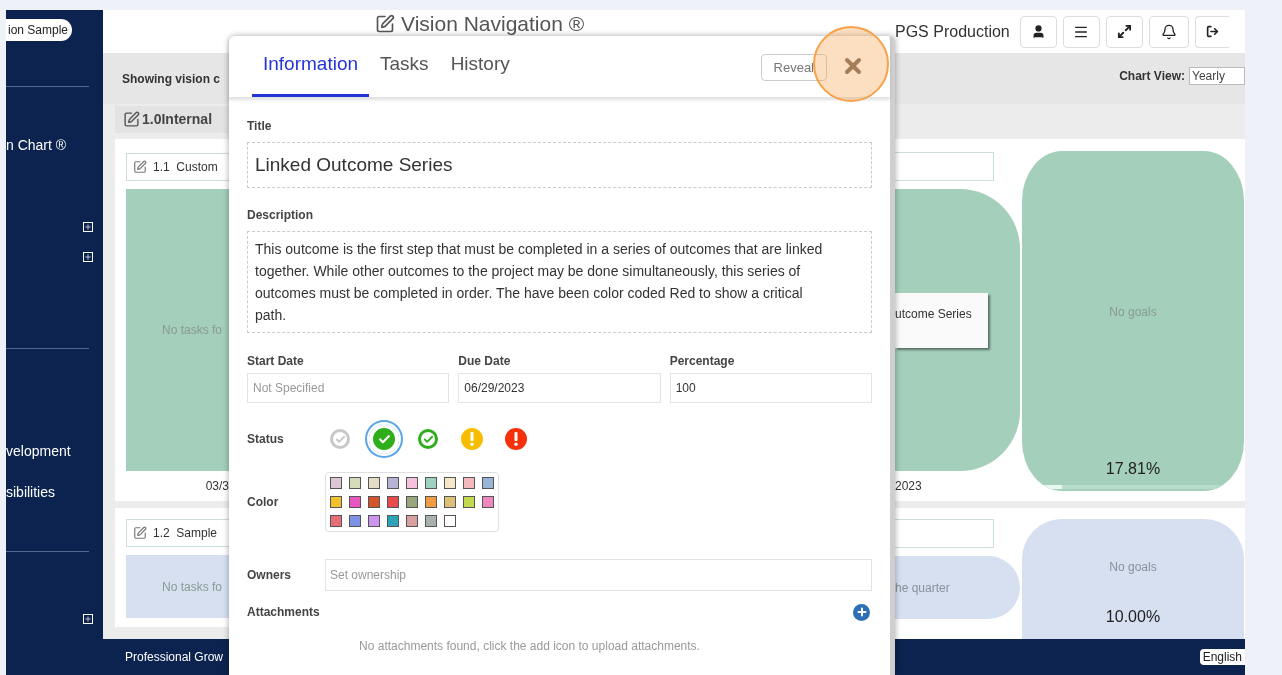 This screenshot has height=675, width=1282. I want to click on field-label: Attachments, so click(283, 612).